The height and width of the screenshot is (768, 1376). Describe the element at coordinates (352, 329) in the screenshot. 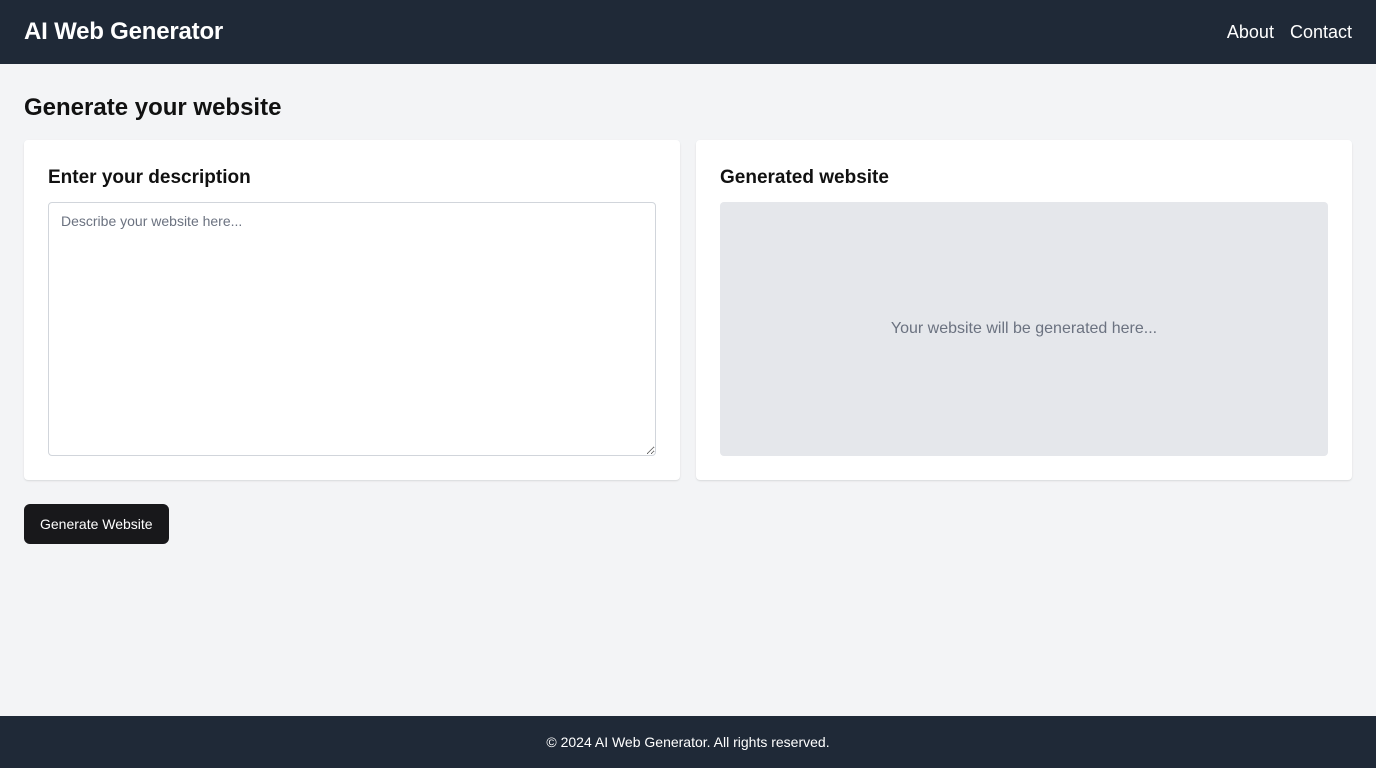

I see `description-textarea` at that location.